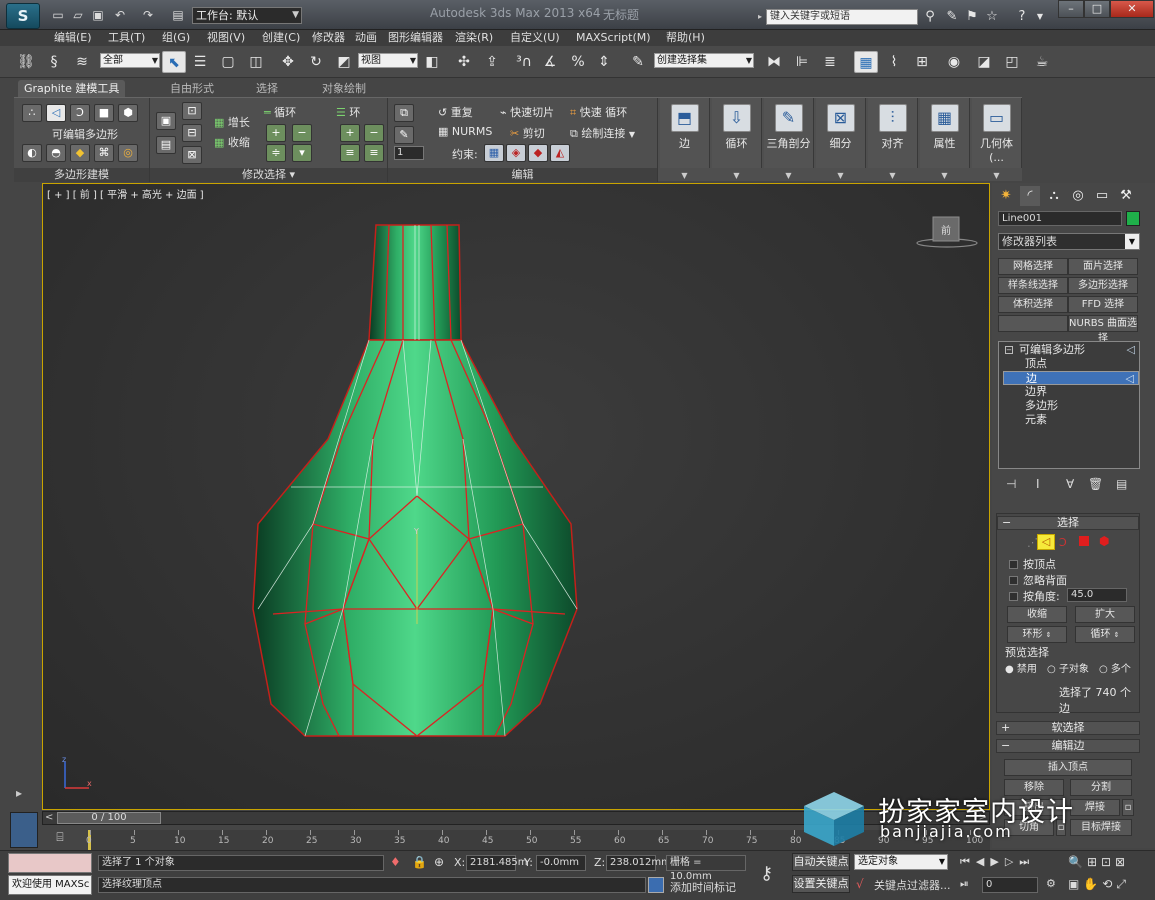  What do you see at coordinates (841, 139) in the screenshot?
I see `subdivide-panel-button: ⊠ 细分 ▼` at bounding box center [841, 139].